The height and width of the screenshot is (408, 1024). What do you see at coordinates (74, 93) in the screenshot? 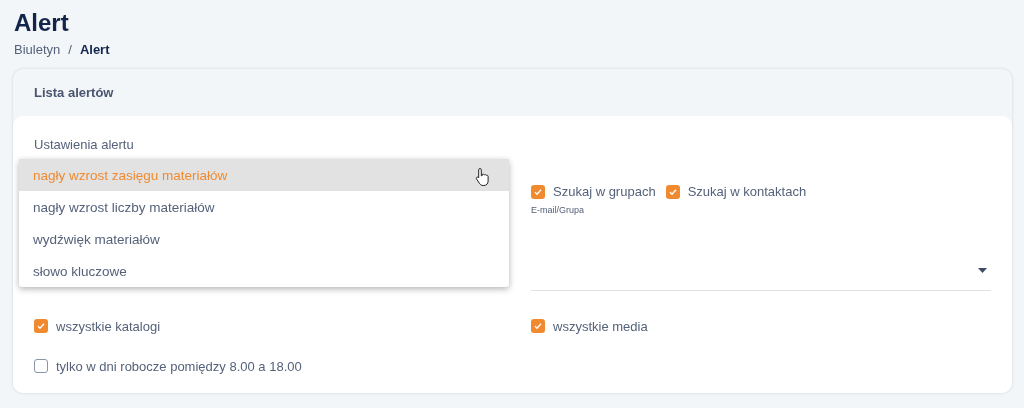
I see `card-title: Lista alertów` at bounding box center [74, 93].